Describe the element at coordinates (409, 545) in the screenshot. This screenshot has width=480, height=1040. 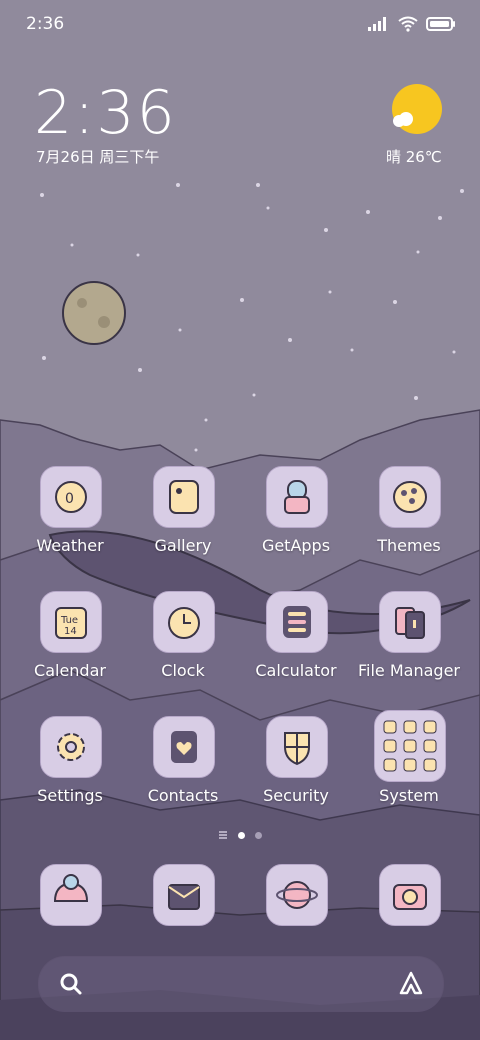
I see `app-label: Themes` at that location.